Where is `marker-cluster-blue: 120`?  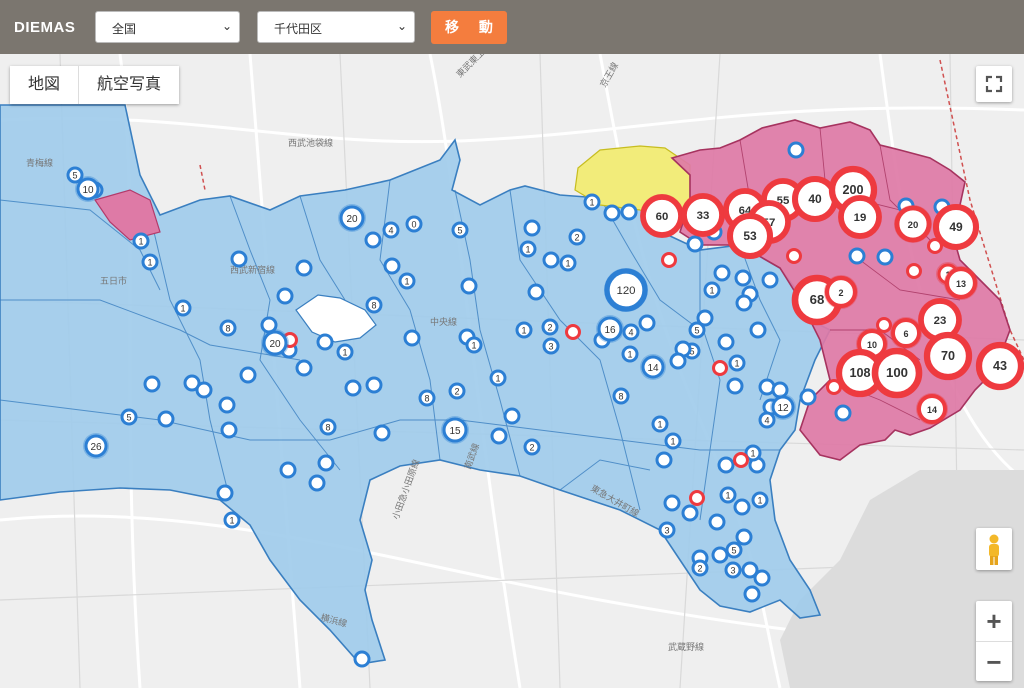
marker-cluster-blue: 120 is located at coordinates (626, 290).